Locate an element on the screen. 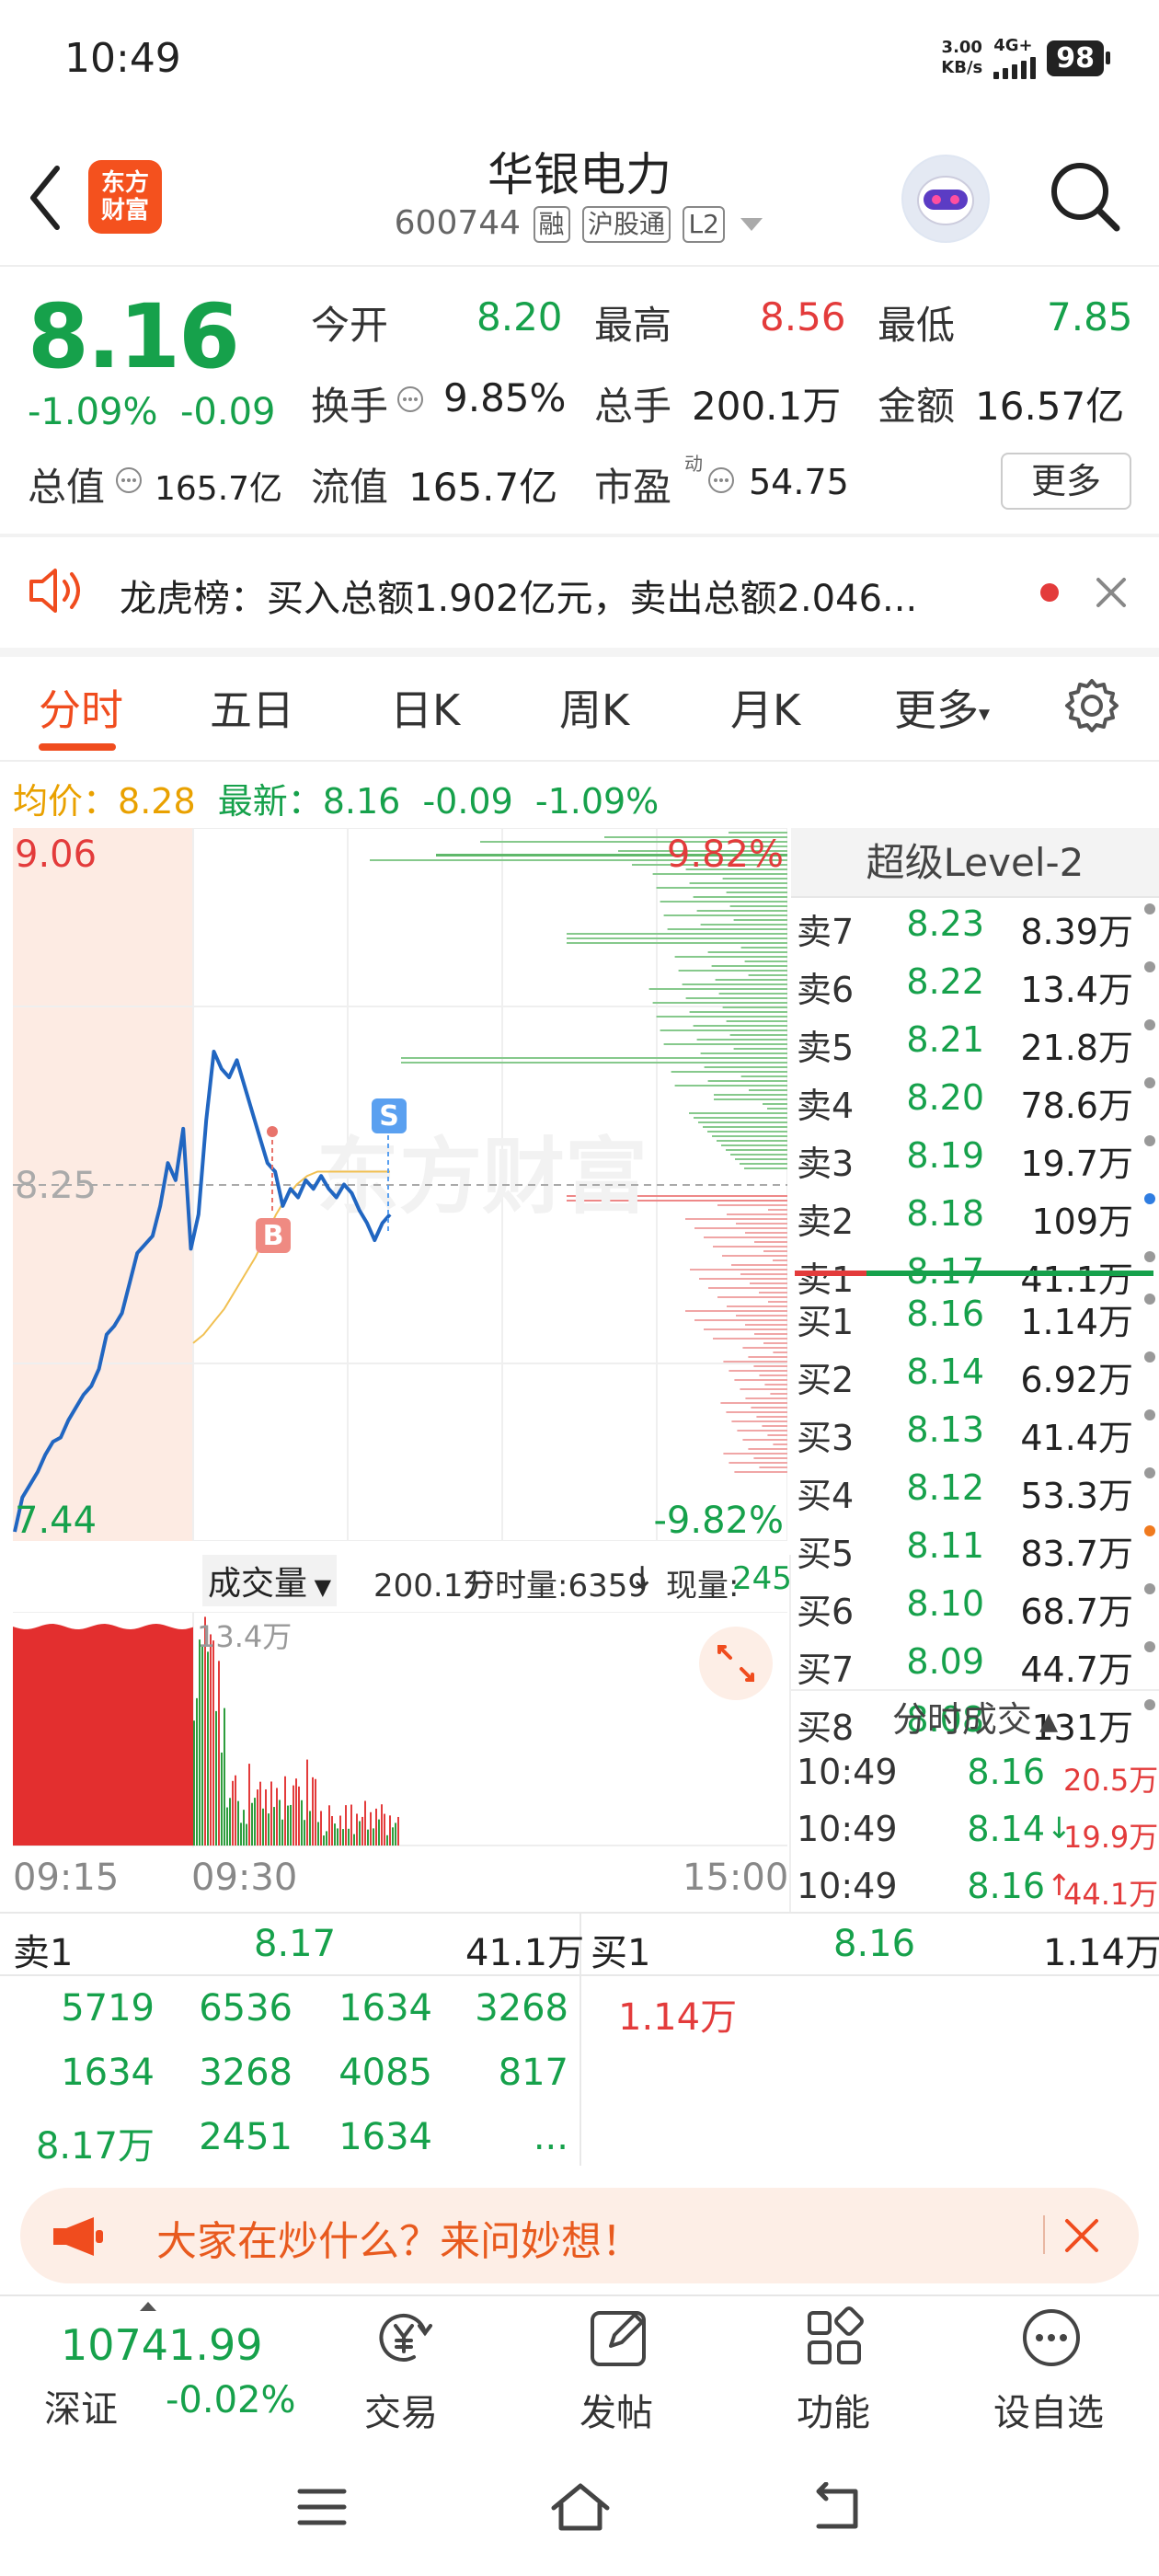 The height and width of the screenshot is (2576, 1159). index-name: 深证 is located at coordinates (81, 2405).